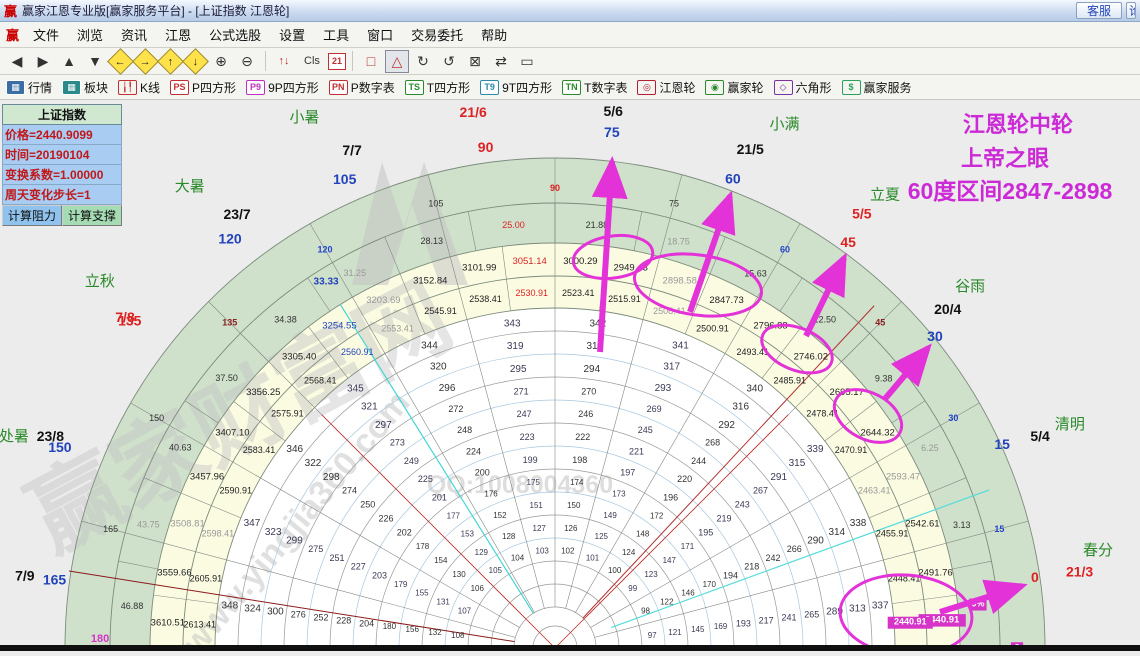  I want to click on spiral-value: 98, so click(645, 610).